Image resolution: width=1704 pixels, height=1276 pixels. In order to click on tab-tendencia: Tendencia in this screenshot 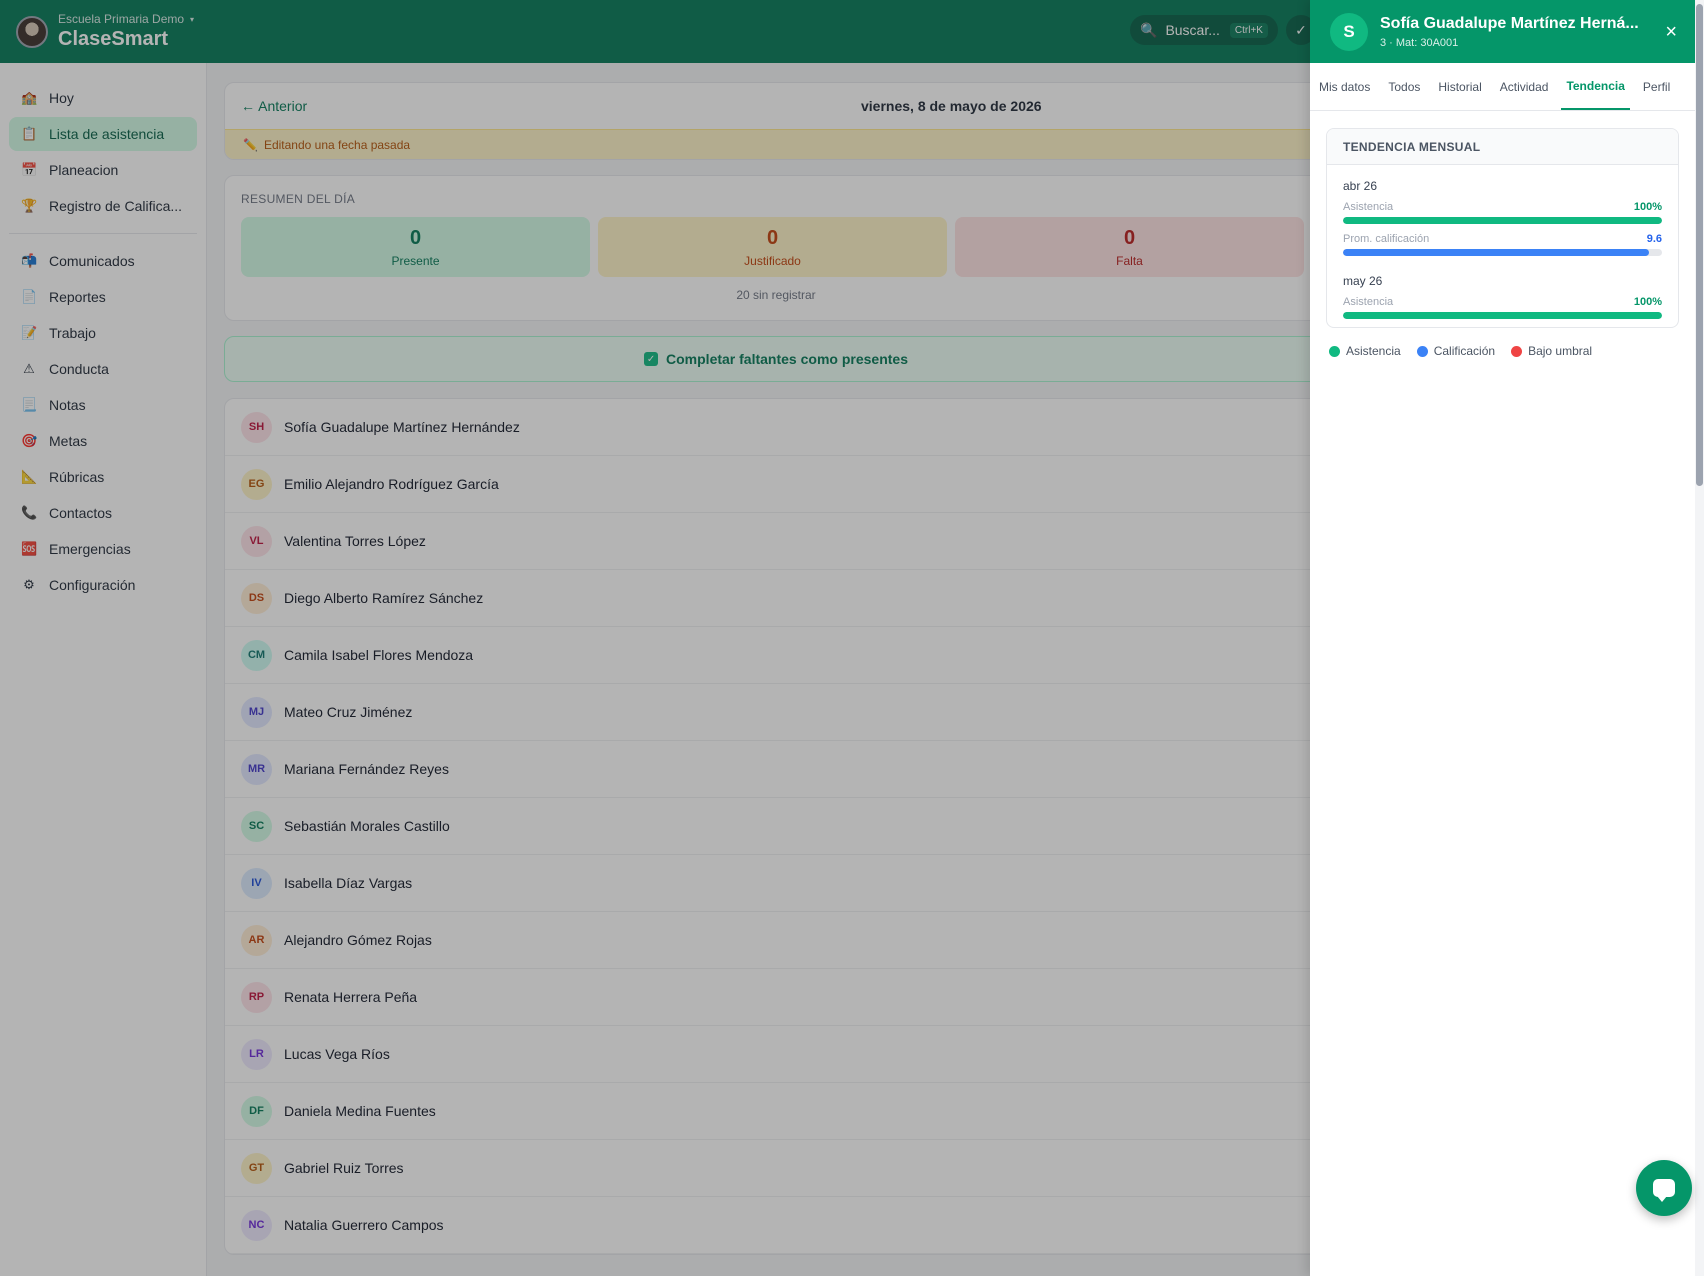, I will do `click(1595, 86)`.